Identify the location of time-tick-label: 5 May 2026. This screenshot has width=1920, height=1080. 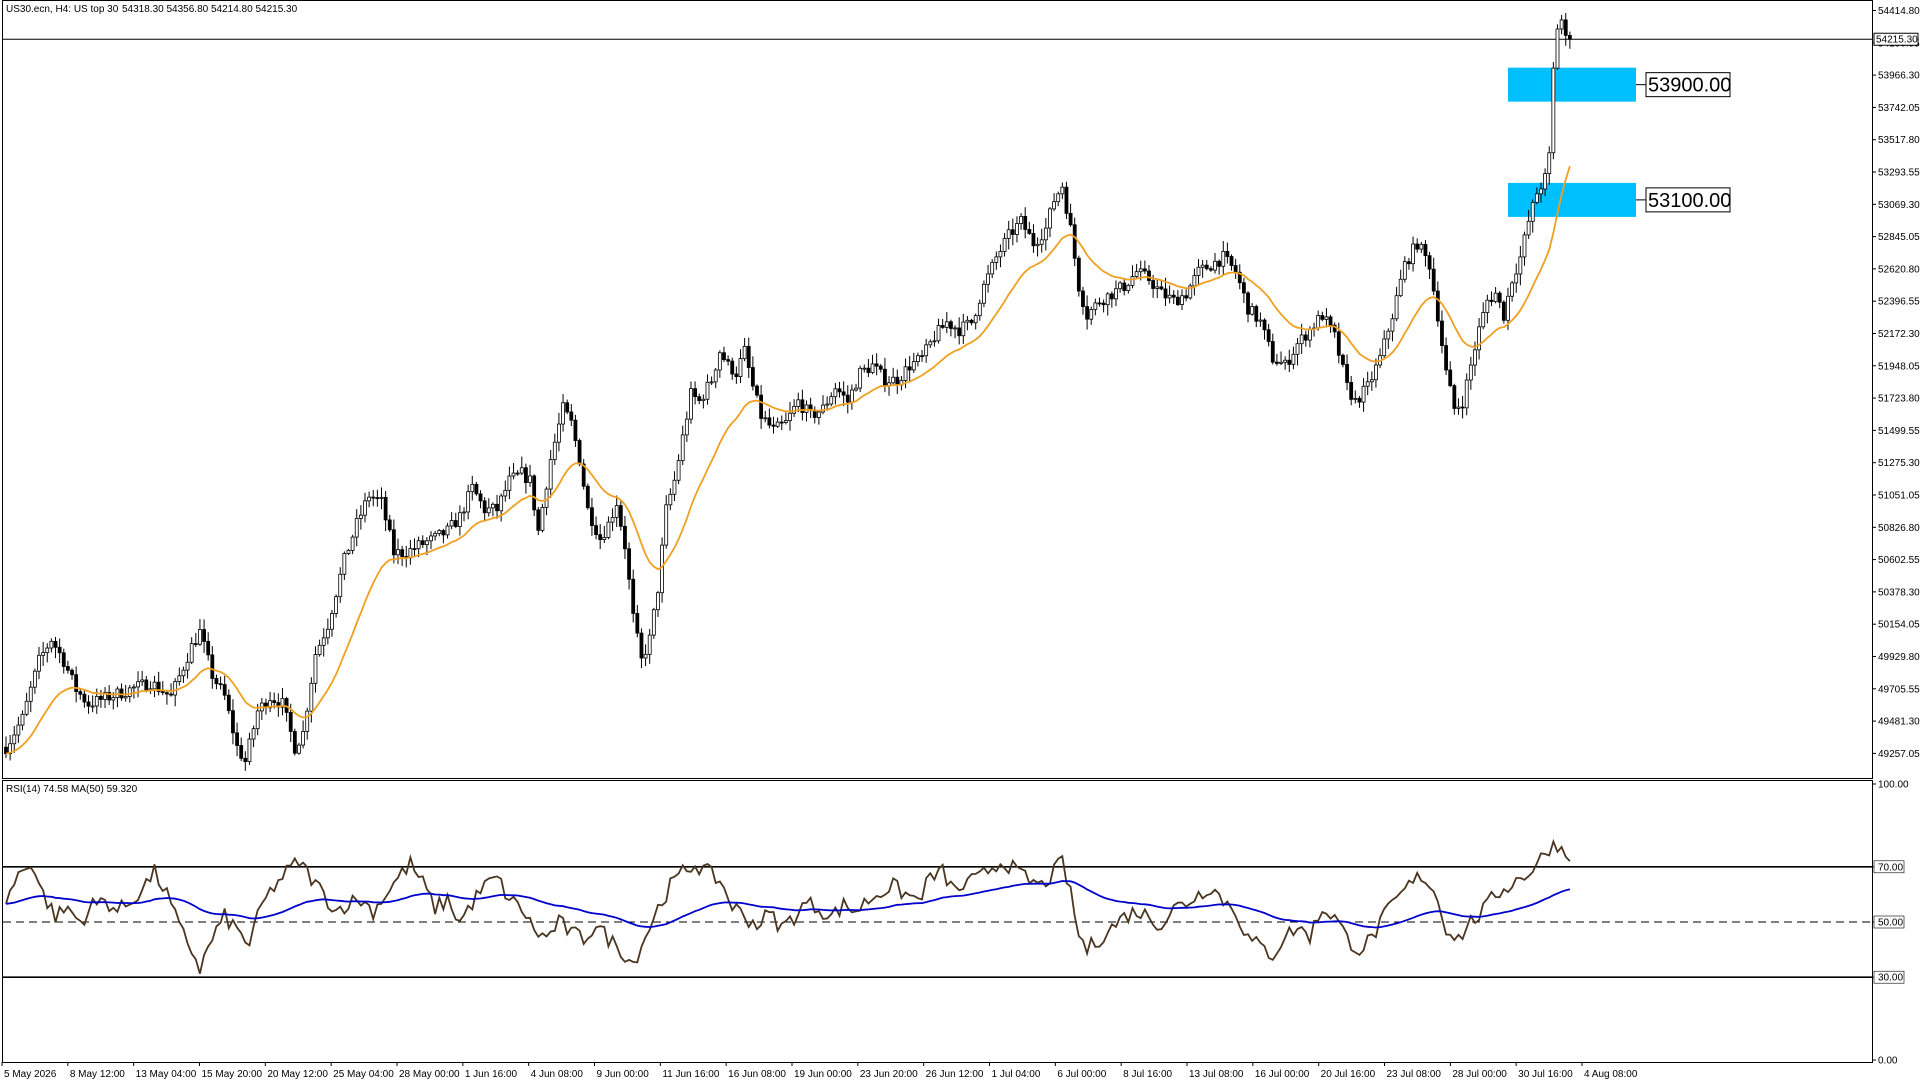
(30, 1074).